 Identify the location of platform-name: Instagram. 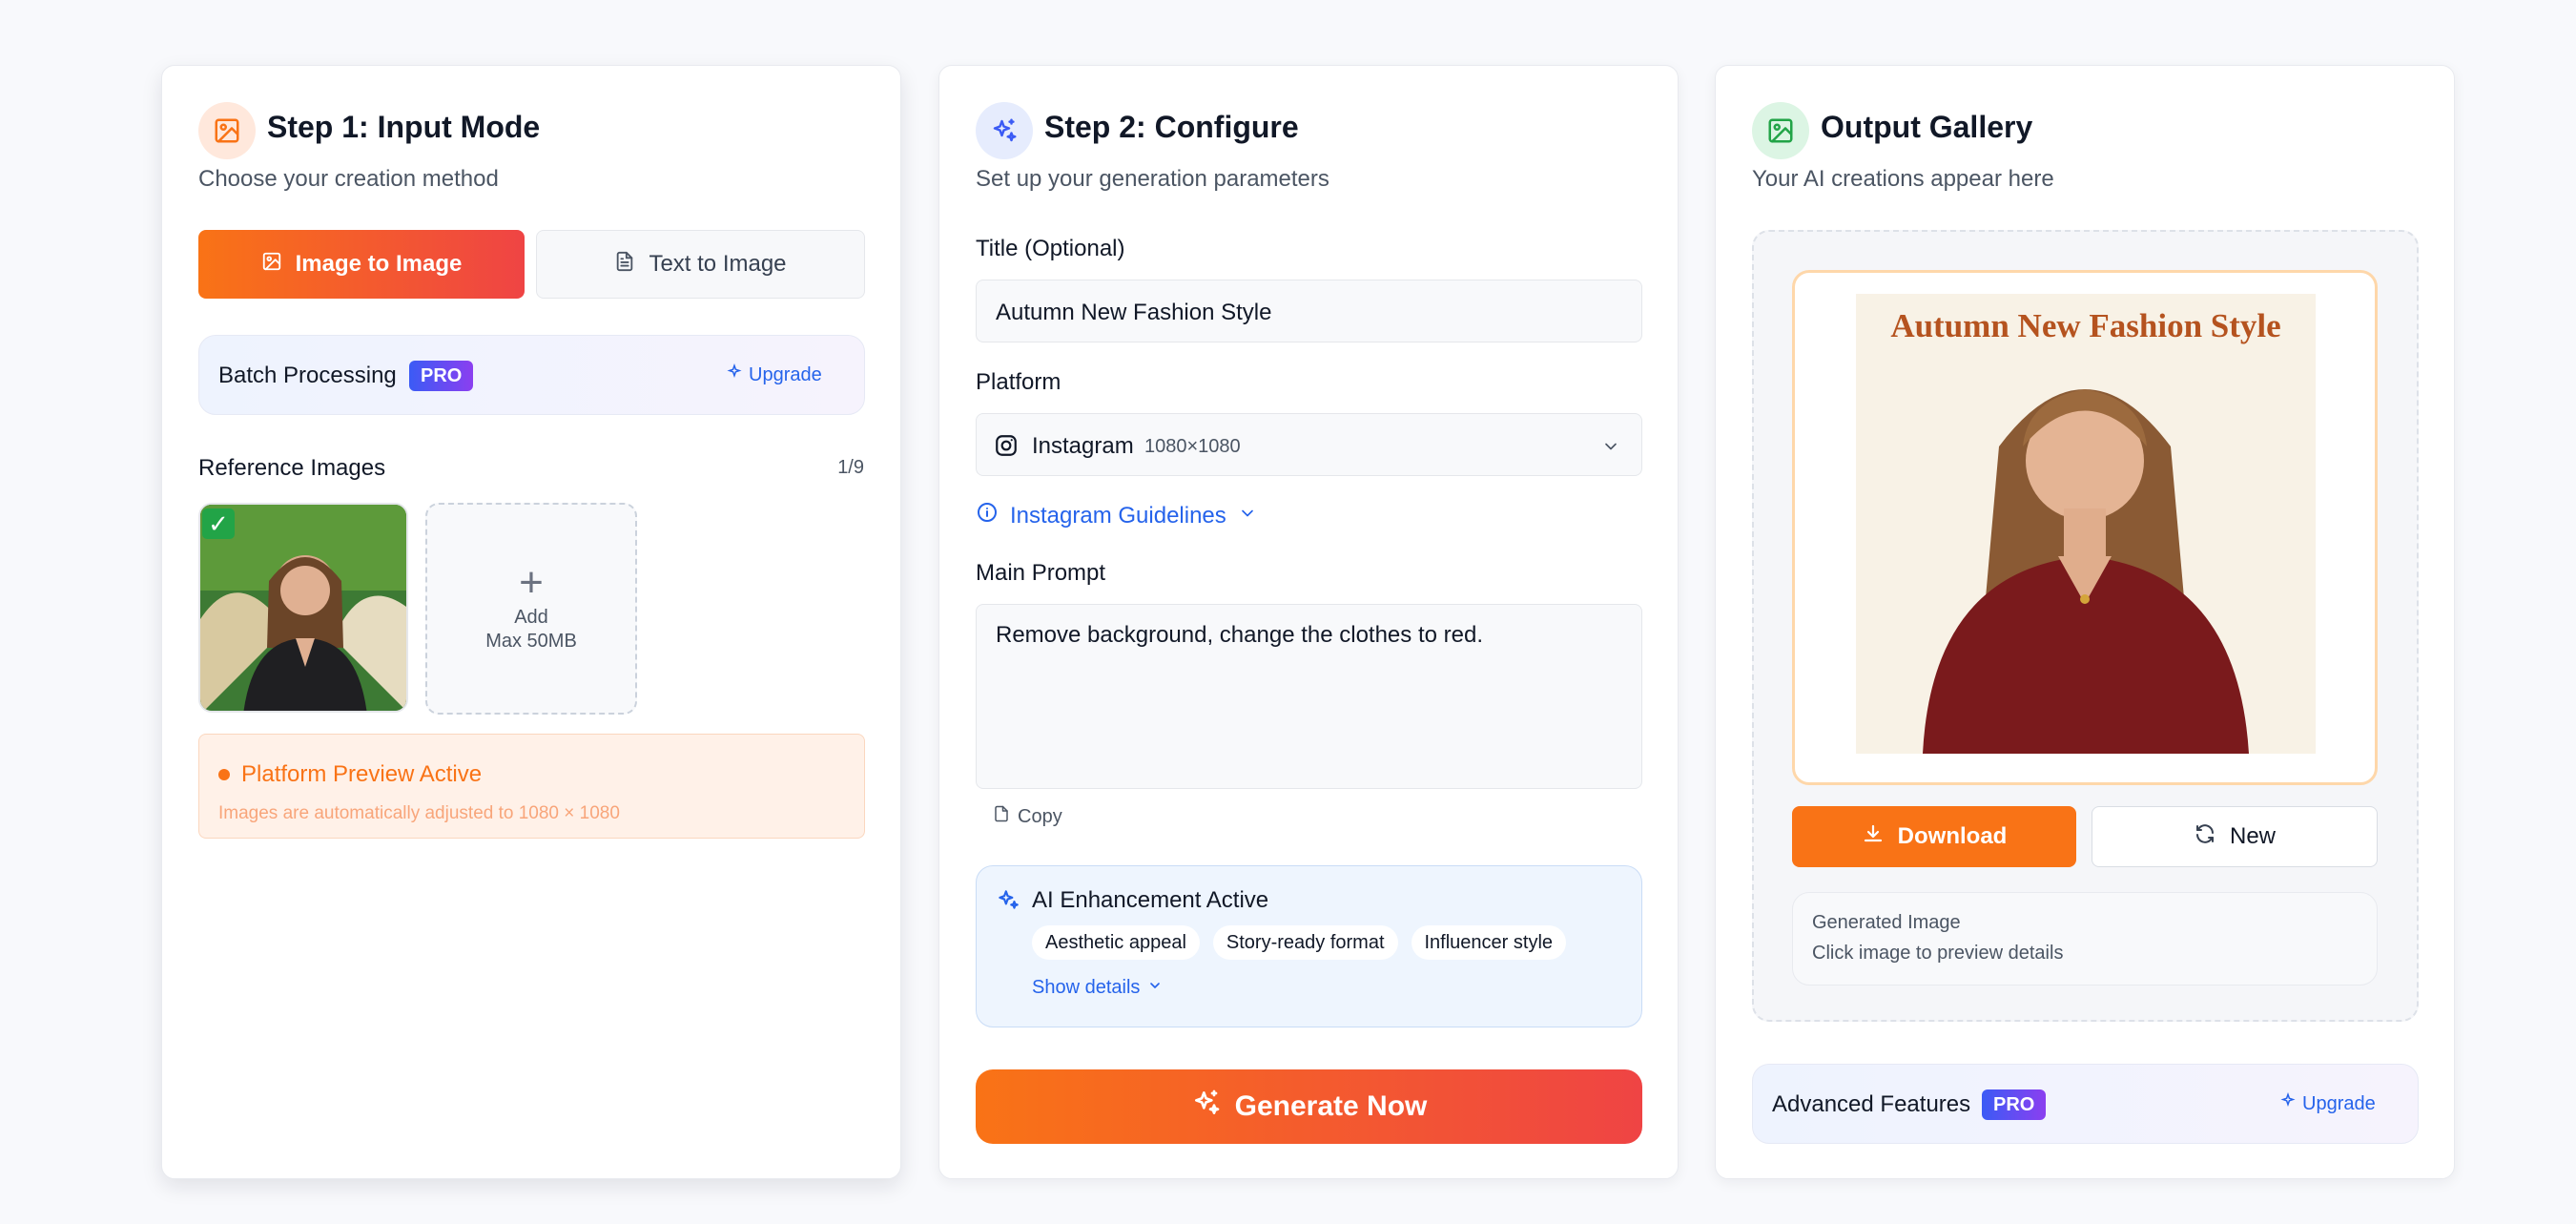
(1083, 446).